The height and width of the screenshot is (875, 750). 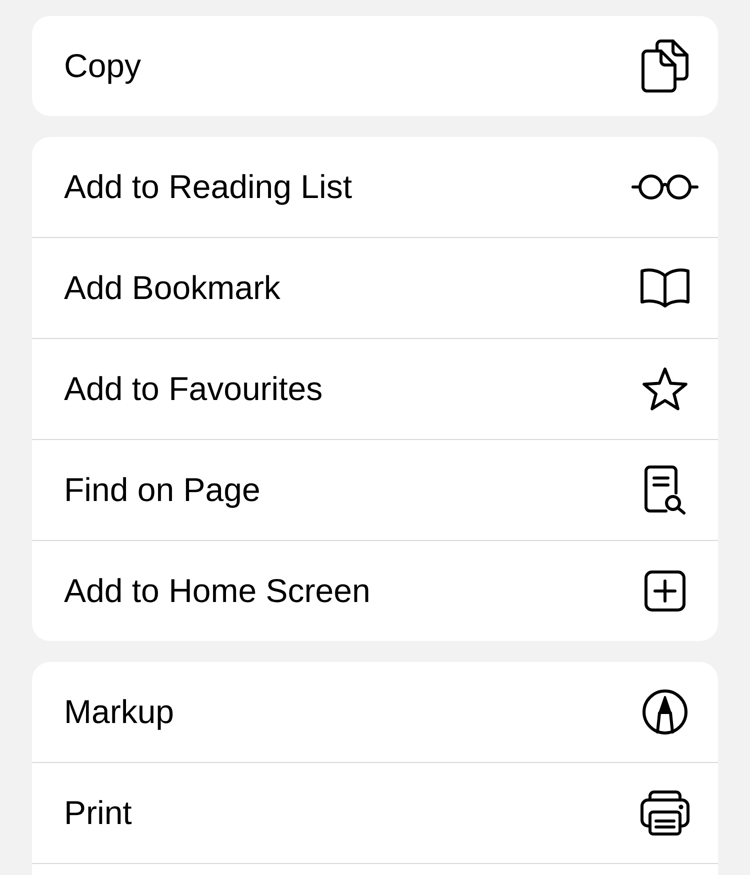 I want to click on pen-circle-icon, so click(x=665, y=712).